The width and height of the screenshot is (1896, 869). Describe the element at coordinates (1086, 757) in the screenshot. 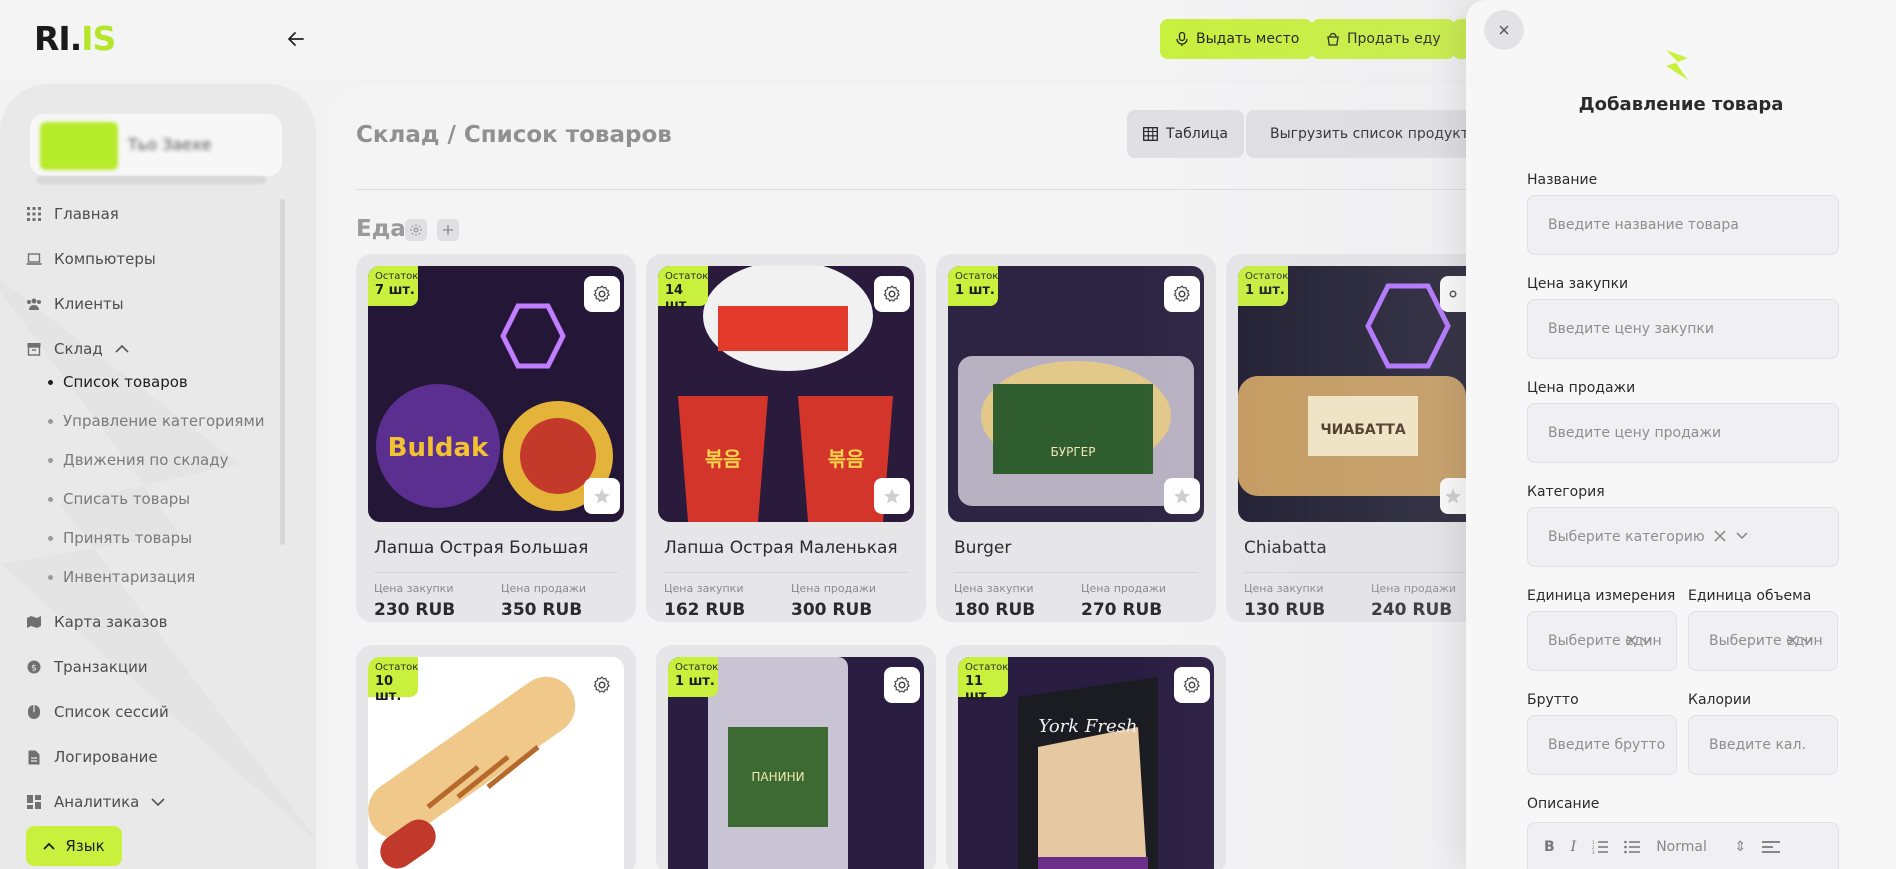

I see `product-card: York Fresh Остаток 11 шт.` at that location.